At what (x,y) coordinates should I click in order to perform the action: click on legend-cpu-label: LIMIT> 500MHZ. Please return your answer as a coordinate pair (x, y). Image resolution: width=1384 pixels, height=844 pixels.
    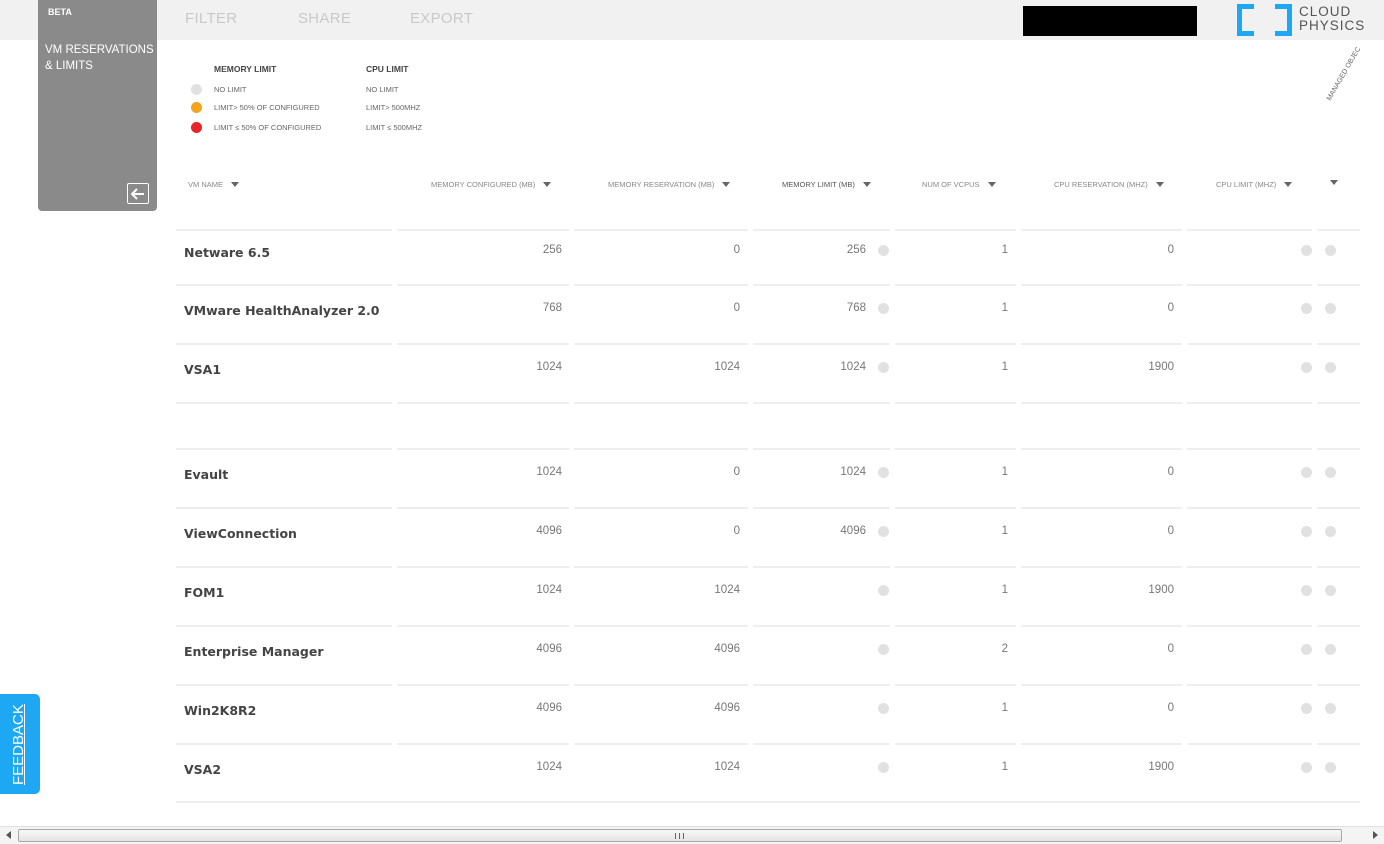
    Looking at the image, I should click on (393, 107).